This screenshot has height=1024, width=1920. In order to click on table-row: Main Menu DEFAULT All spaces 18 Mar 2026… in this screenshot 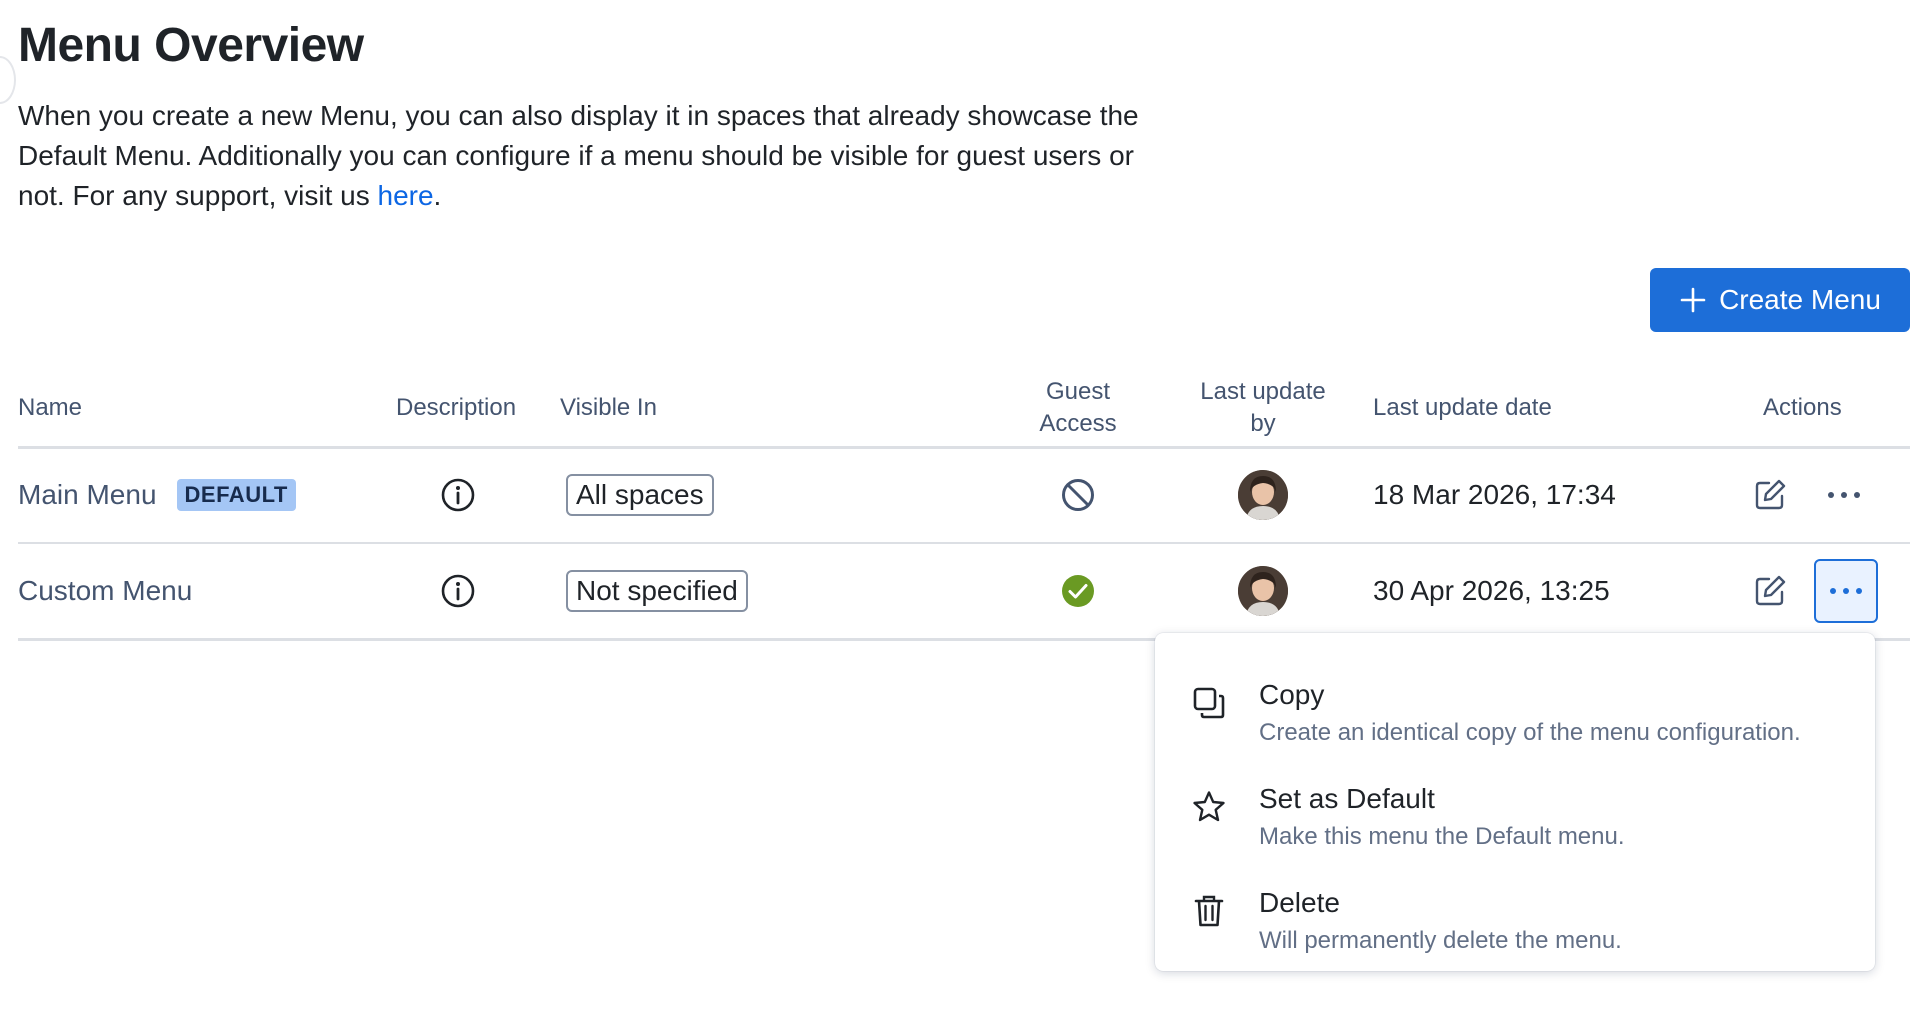, I will do `click(964, 496)`.